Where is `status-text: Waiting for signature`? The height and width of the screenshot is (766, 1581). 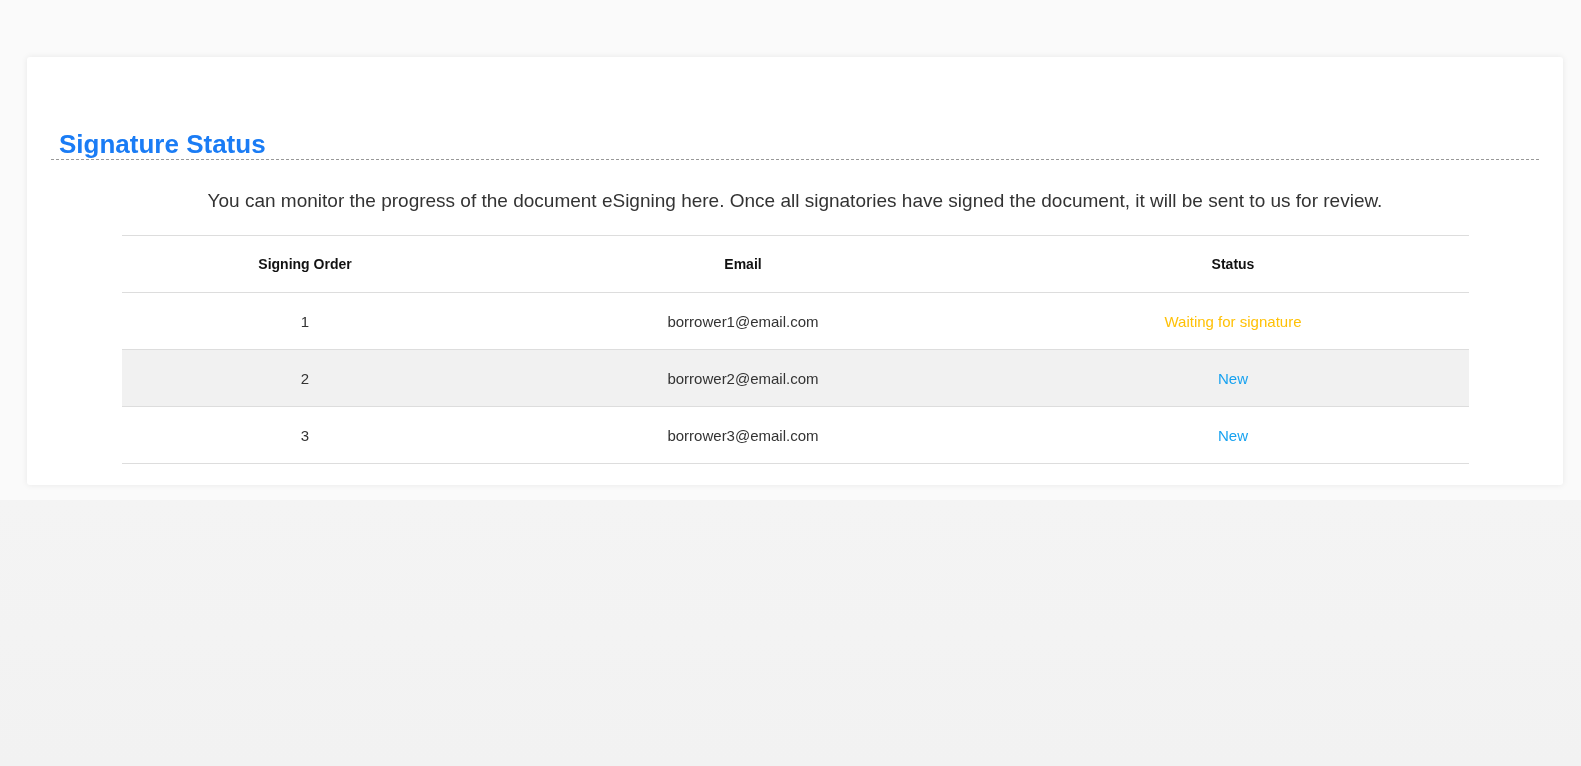
status-text: Waiting for signature is located at coordinates (1233, 321).